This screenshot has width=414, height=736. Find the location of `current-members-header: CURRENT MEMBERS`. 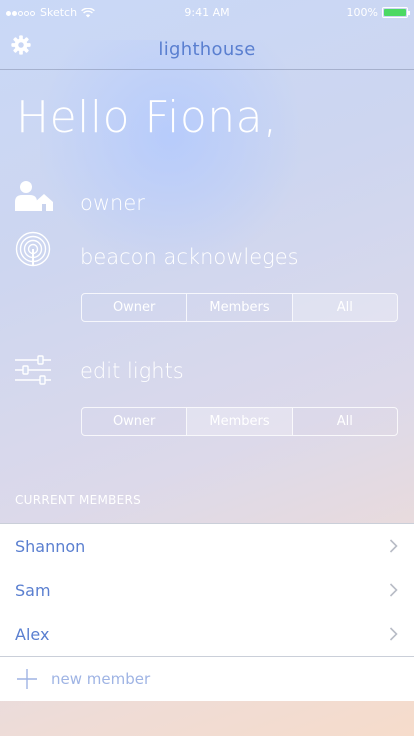

current-members-header: CURRENT MEMBERS is located at coordinates (78, 500).